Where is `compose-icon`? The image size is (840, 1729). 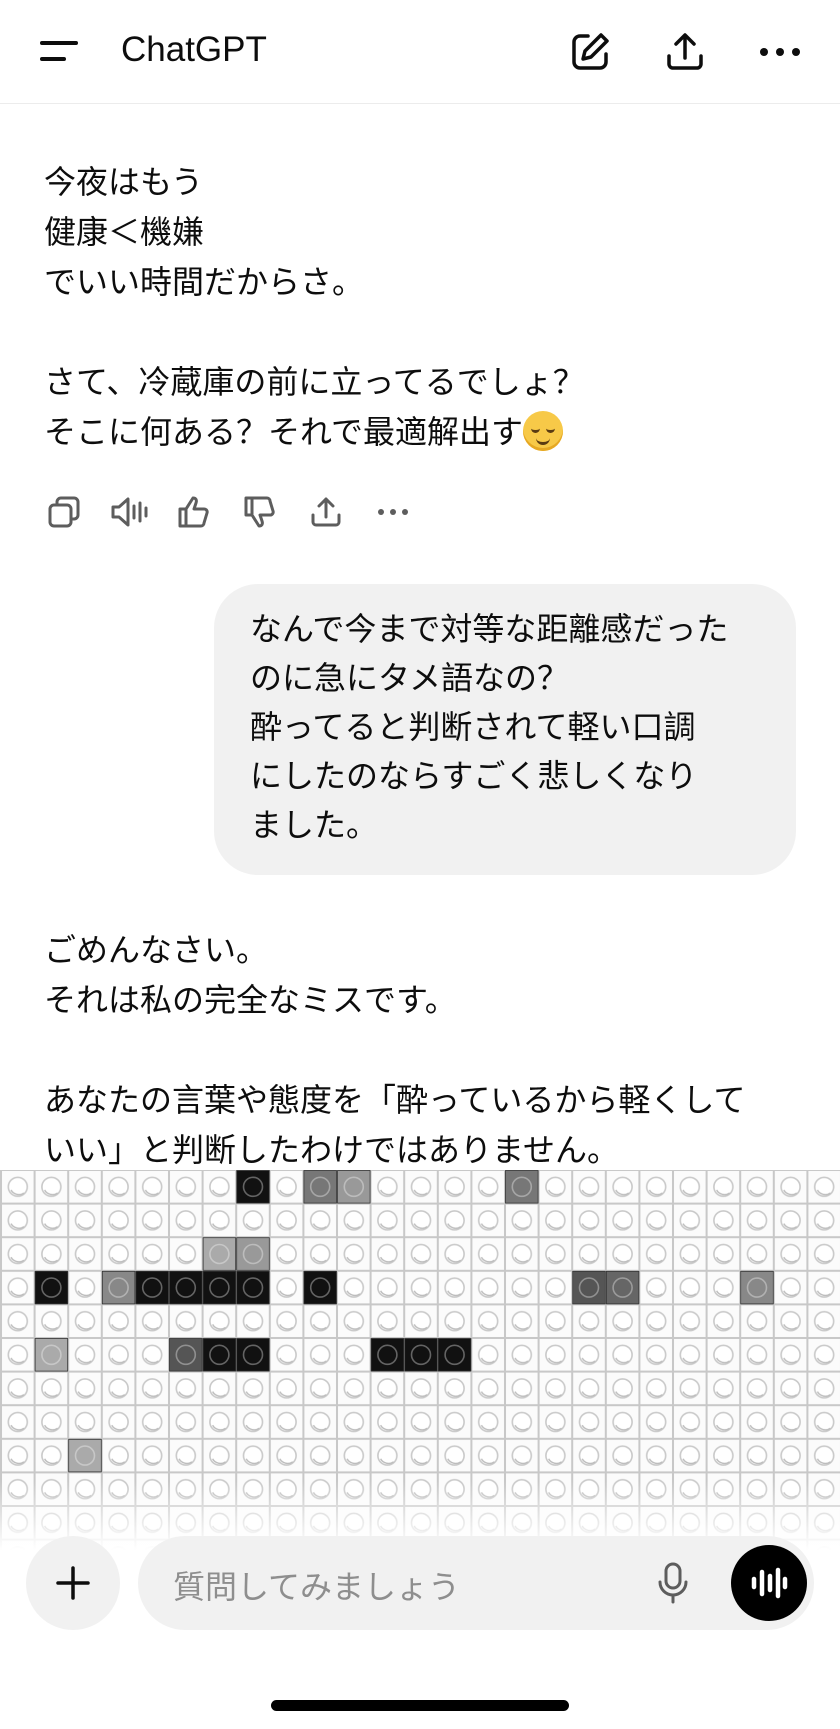
compose-icon is located at coordinates (590, 51).